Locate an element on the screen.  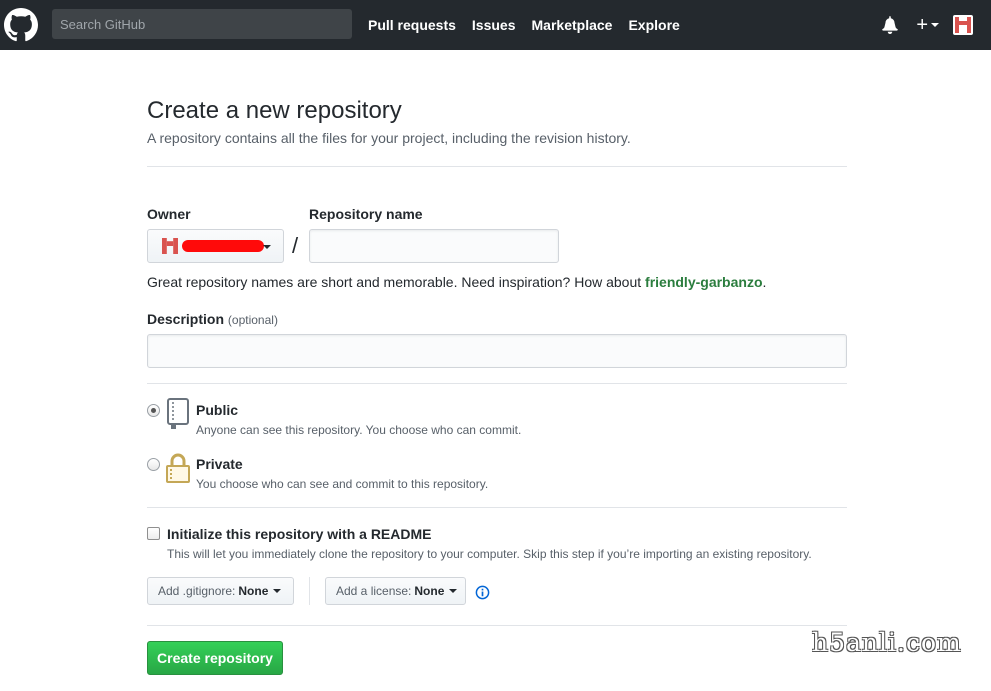
nav-pull-requests: Pull requests is located at coordinates (412, 25).